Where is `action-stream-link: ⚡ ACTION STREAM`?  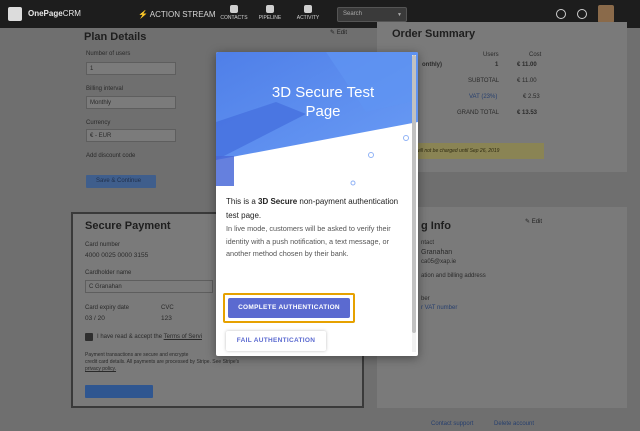 action-stream-link: ⚡ ACTION STREAM is located at coordinates (177, 14).